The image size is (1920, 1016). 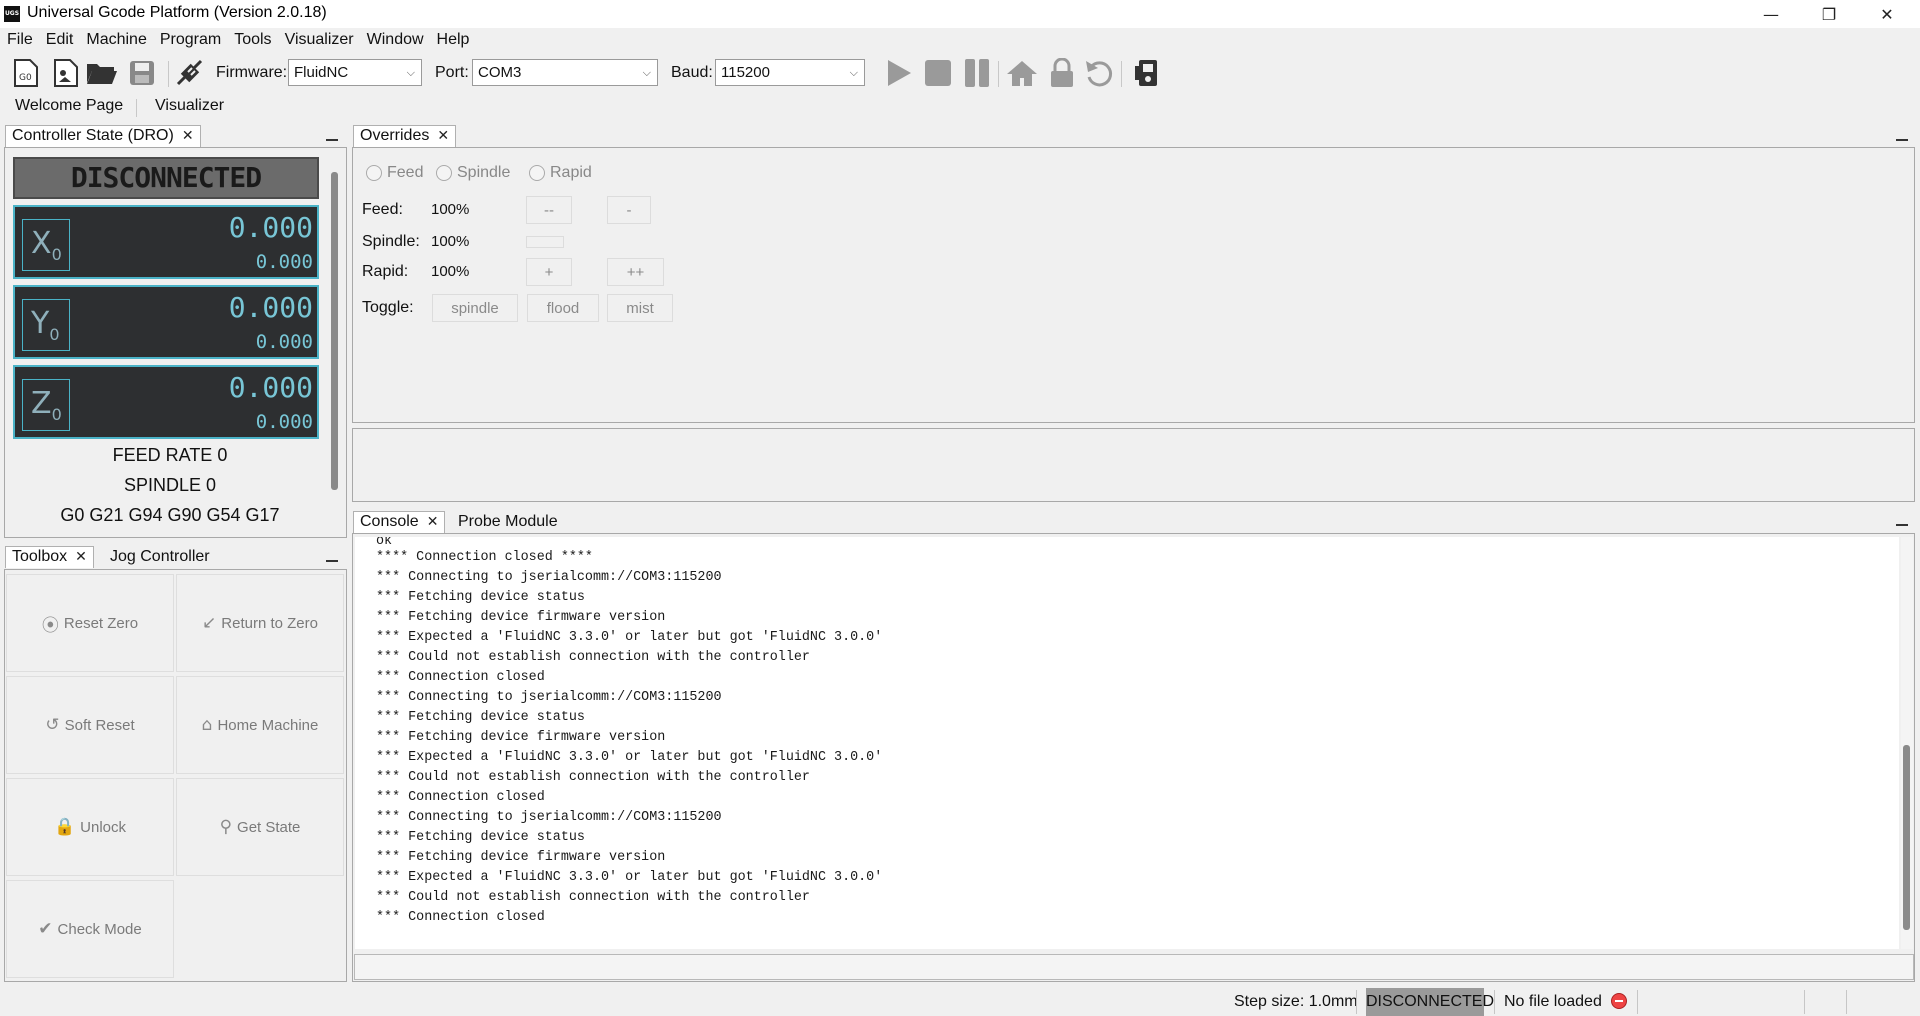 What do you see at coordinates (90, 827) in the screenshot?
I see `unlock-button: 🔒 Unlock` at bounding box center [90, 827].